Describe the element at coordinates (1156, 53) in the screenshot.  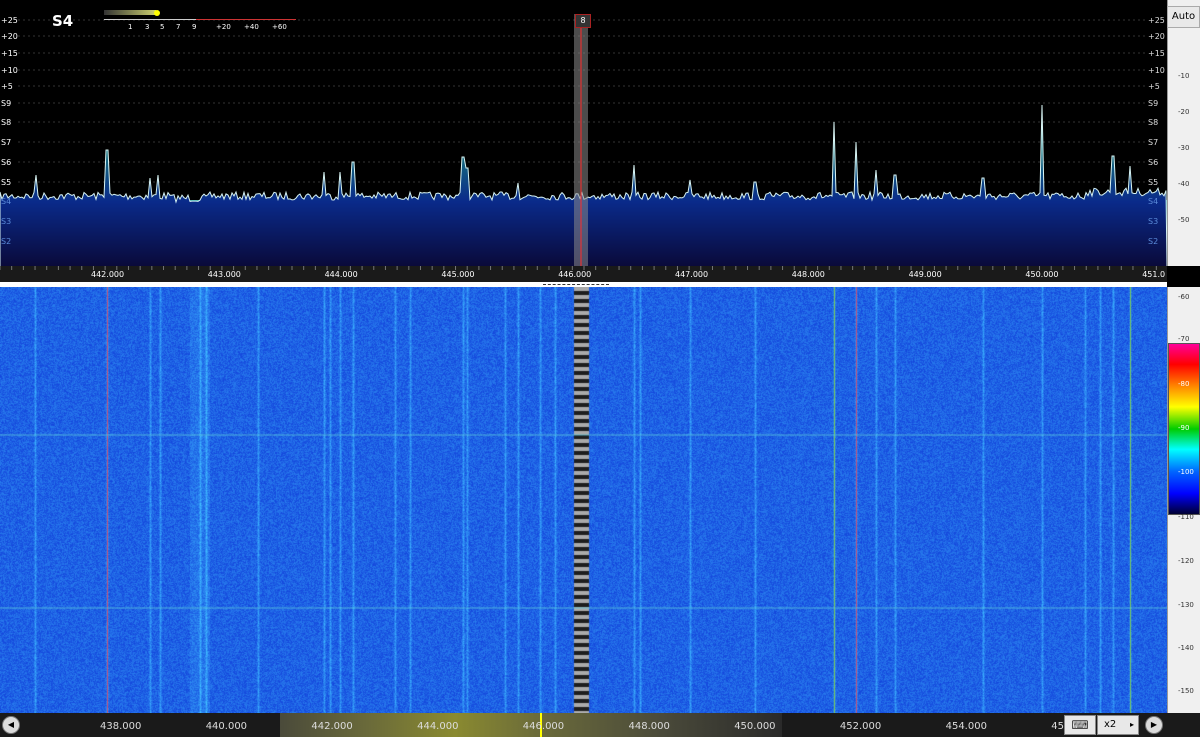
I see `smeter-label-right: +15` at that location.